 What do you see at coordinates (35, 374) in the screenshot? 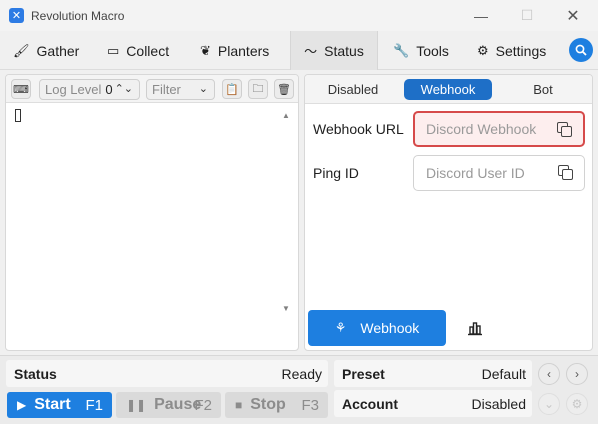
I see `status-label: Status` at bounding box center [35, 374].